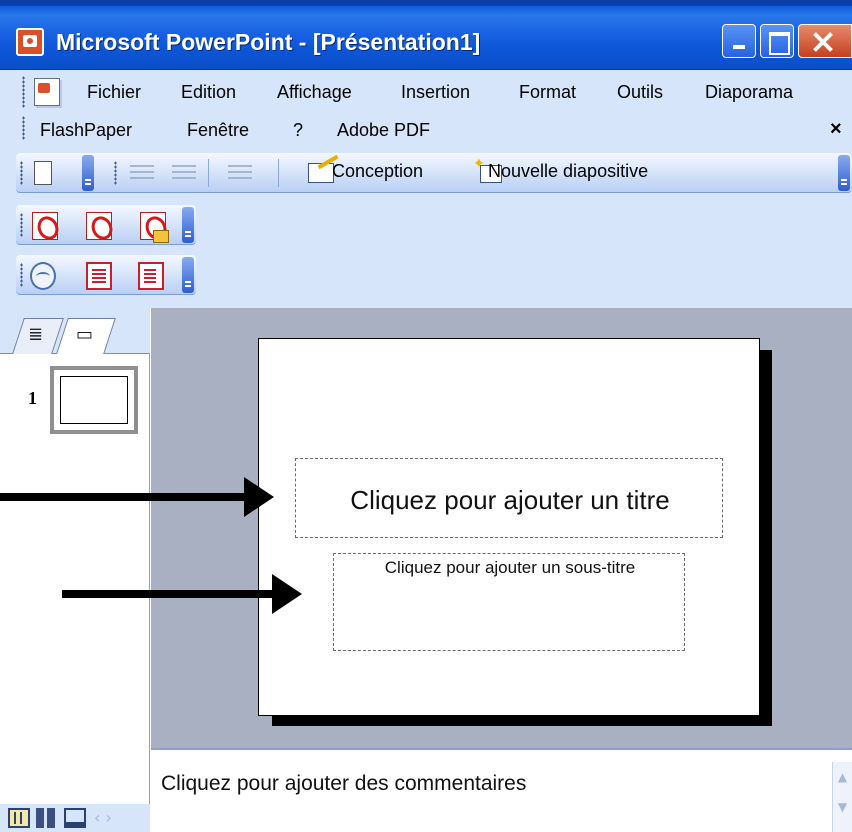 The image size is (852, 832). What do you see at coordinates (30, 42) in the screenshot?
I see `powerpoint-icon` at bounding box center [30, 42].